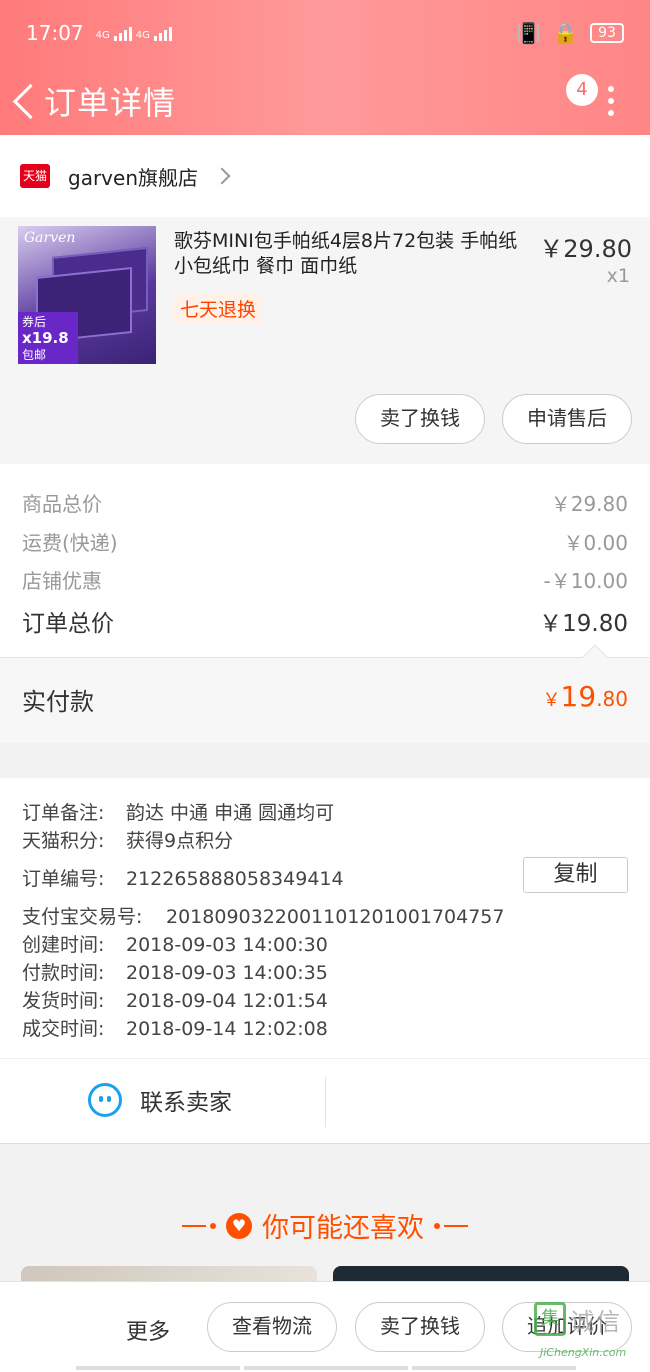 This screenshot has width=650, height=1372. What do you see at coordinates (272, 1327) in the screenshot?
I see `view-logistics-button: 查看物流` at bounding box center [272, 1327].